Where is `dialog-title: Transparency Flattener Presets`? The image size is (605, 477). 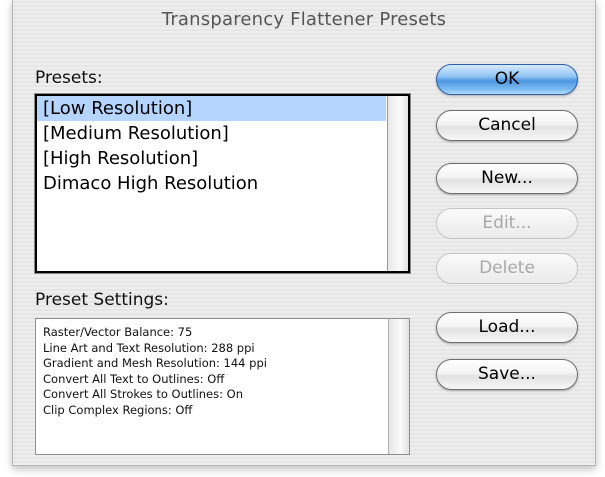 dialog-title: Transparency Flattener Presets is located at coordinates (304, 19).